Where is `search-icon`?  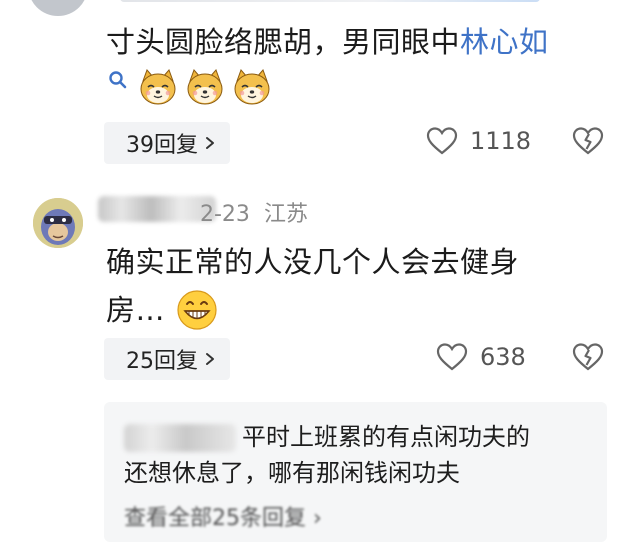 search-icon is located at coordinates (118, 80).